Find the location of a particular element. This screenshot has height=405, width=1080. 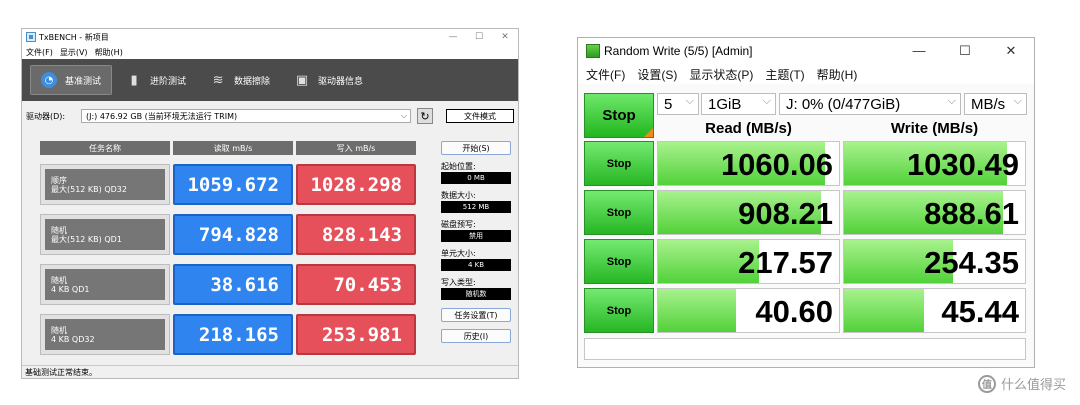

tab-drive-info: ▣ 驱动器信息 is located at coordinates (328, 80).